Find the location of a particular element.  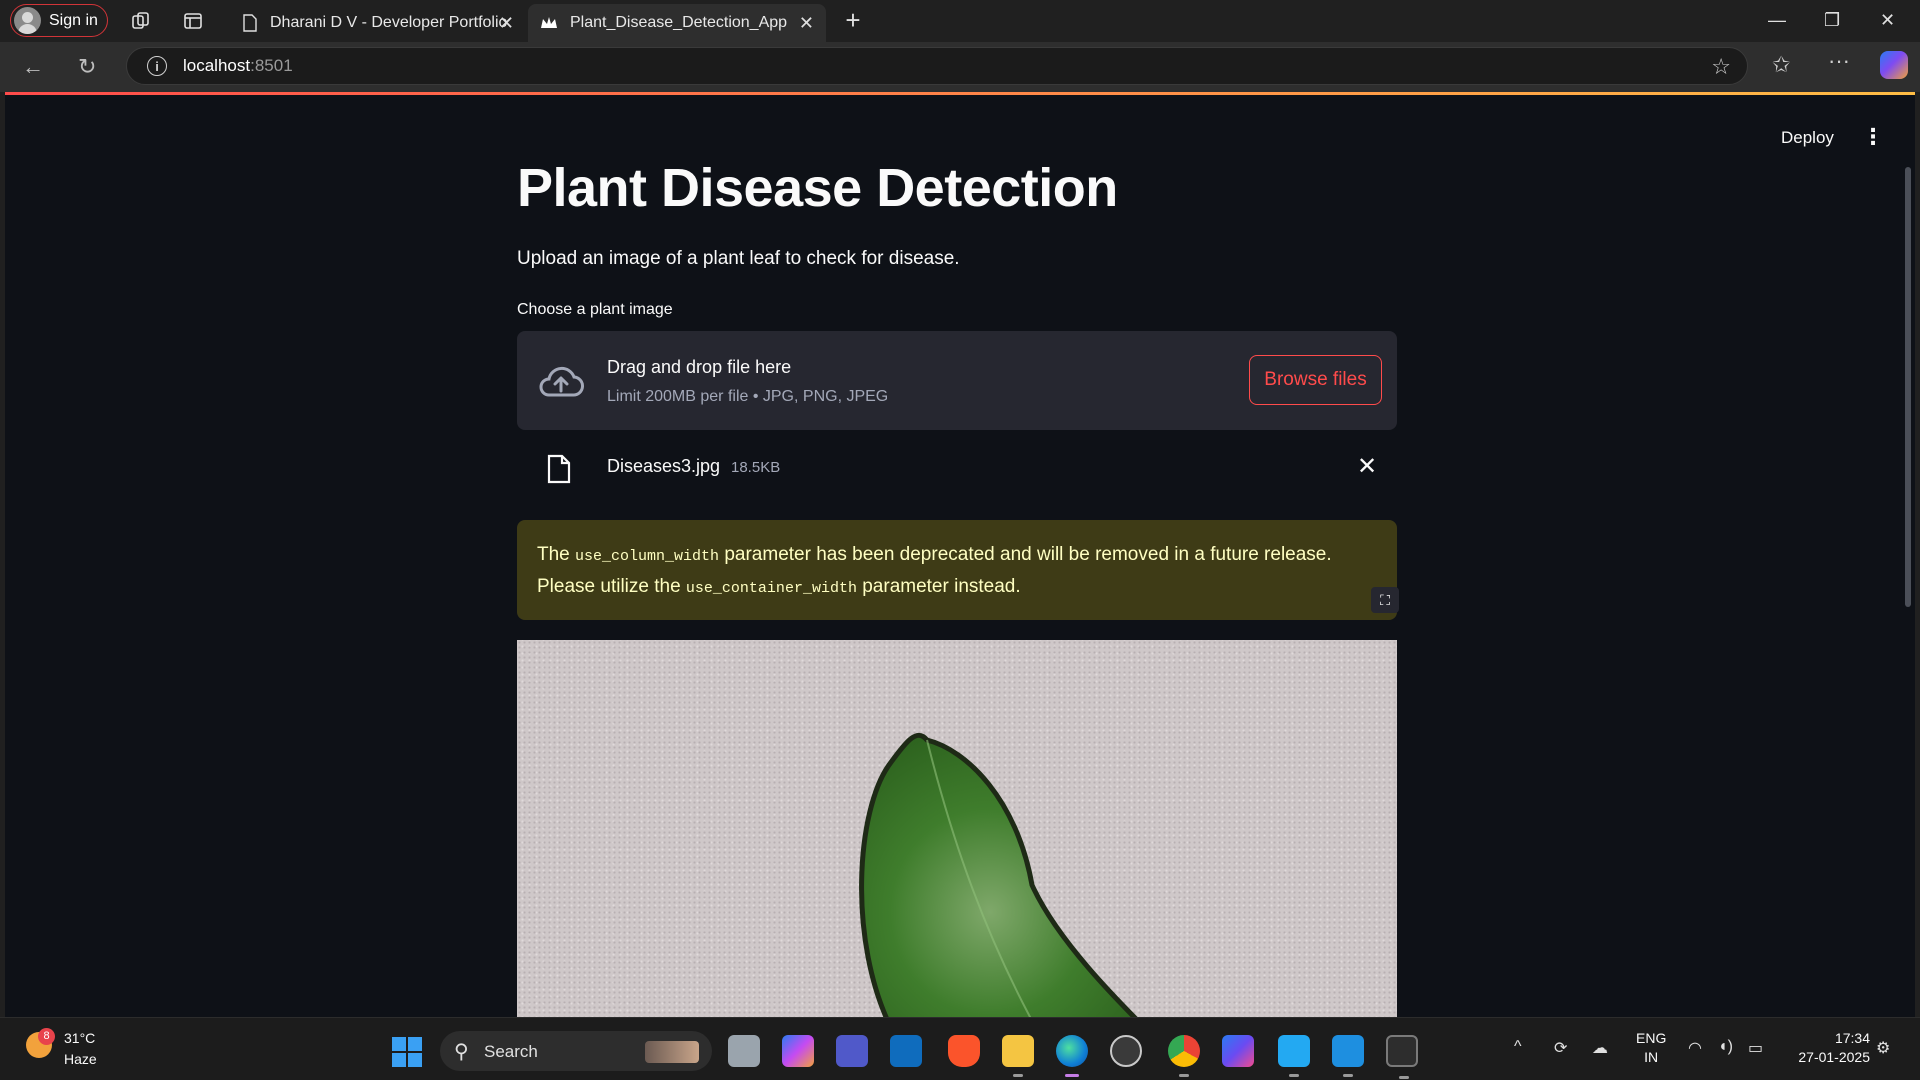

cloud-upload-icon is located at coordinates (561, 381).